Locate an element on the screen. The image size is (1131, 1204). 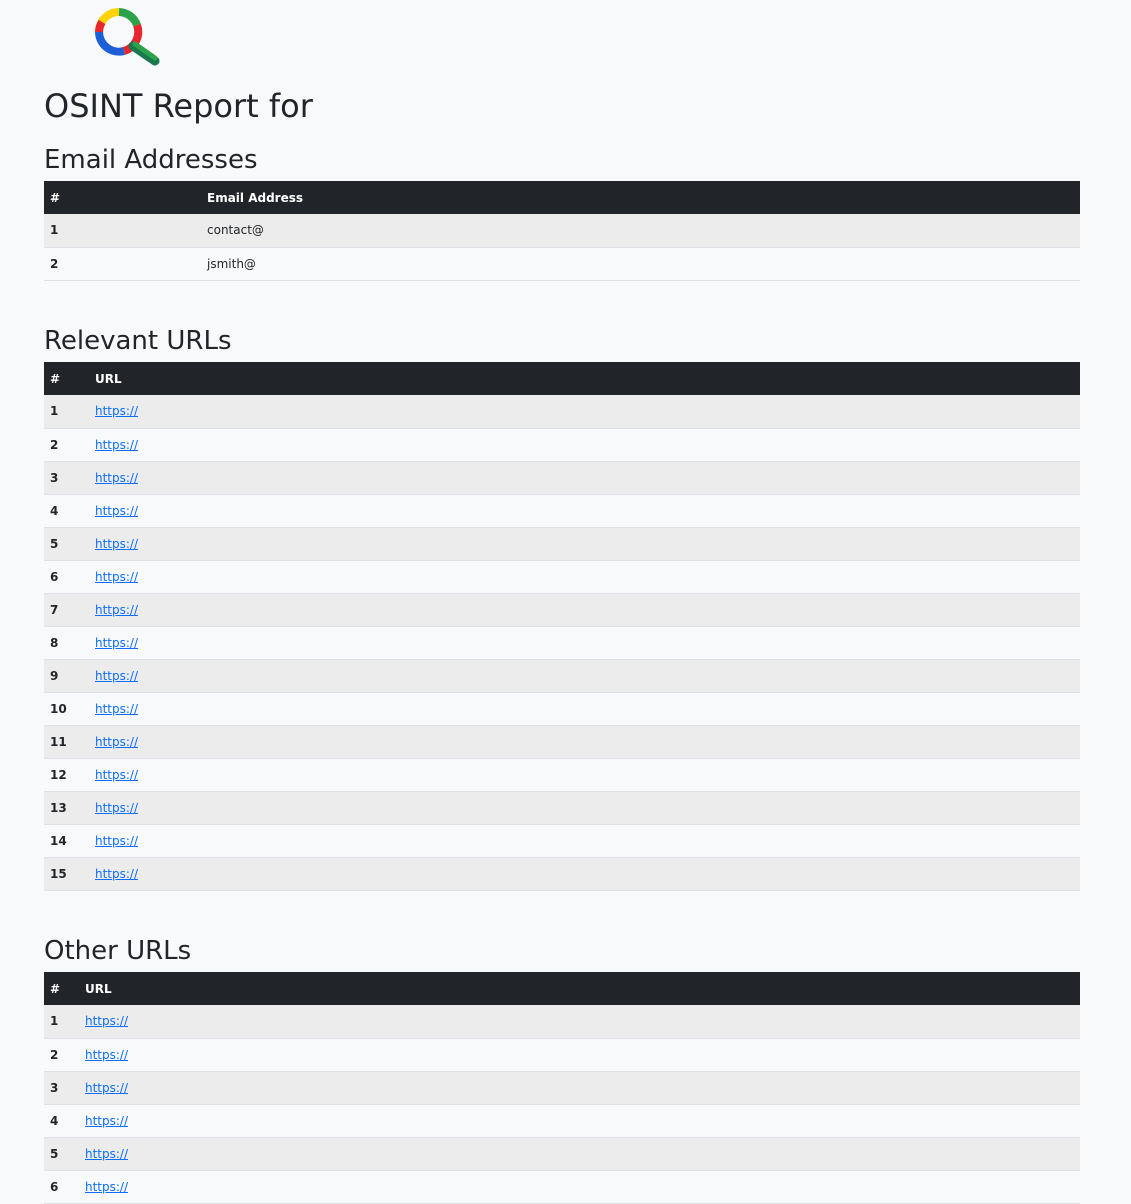
table-row: 2 https:// is located at coordinates (562, 445).